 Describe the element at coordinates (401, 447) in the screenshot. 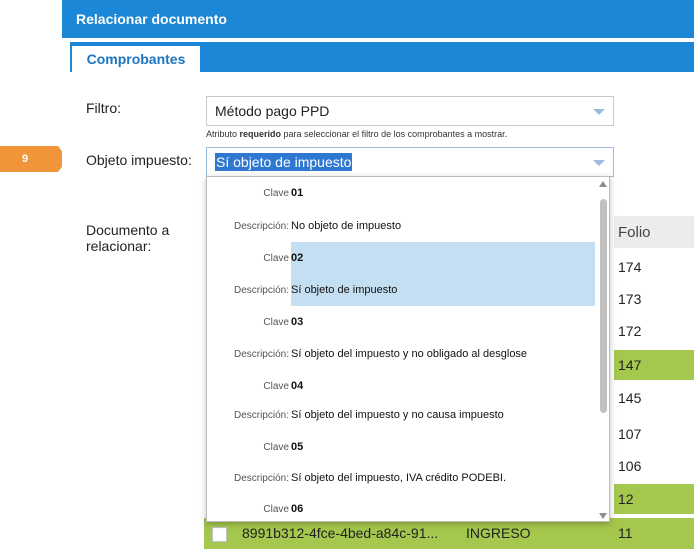

I see `dropdown-option-clave: Clave 05` at that location.